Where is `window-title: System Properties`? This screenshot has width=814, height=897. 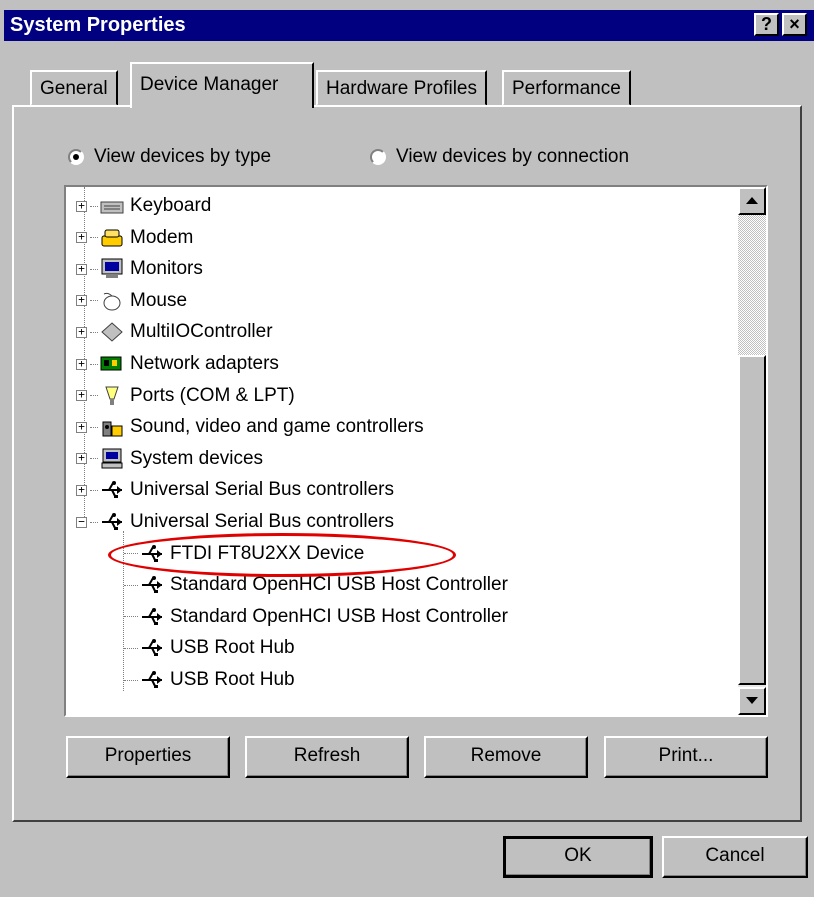
window-title: System Properties is located at coordinates (98, 25).